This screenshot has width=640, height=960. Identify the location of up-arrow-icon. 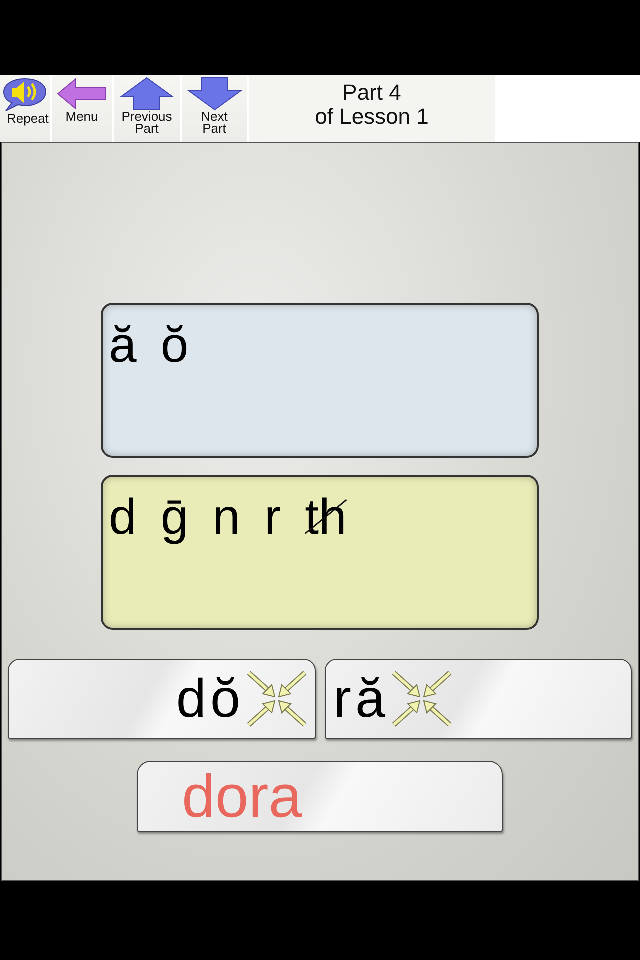
(147, 94).